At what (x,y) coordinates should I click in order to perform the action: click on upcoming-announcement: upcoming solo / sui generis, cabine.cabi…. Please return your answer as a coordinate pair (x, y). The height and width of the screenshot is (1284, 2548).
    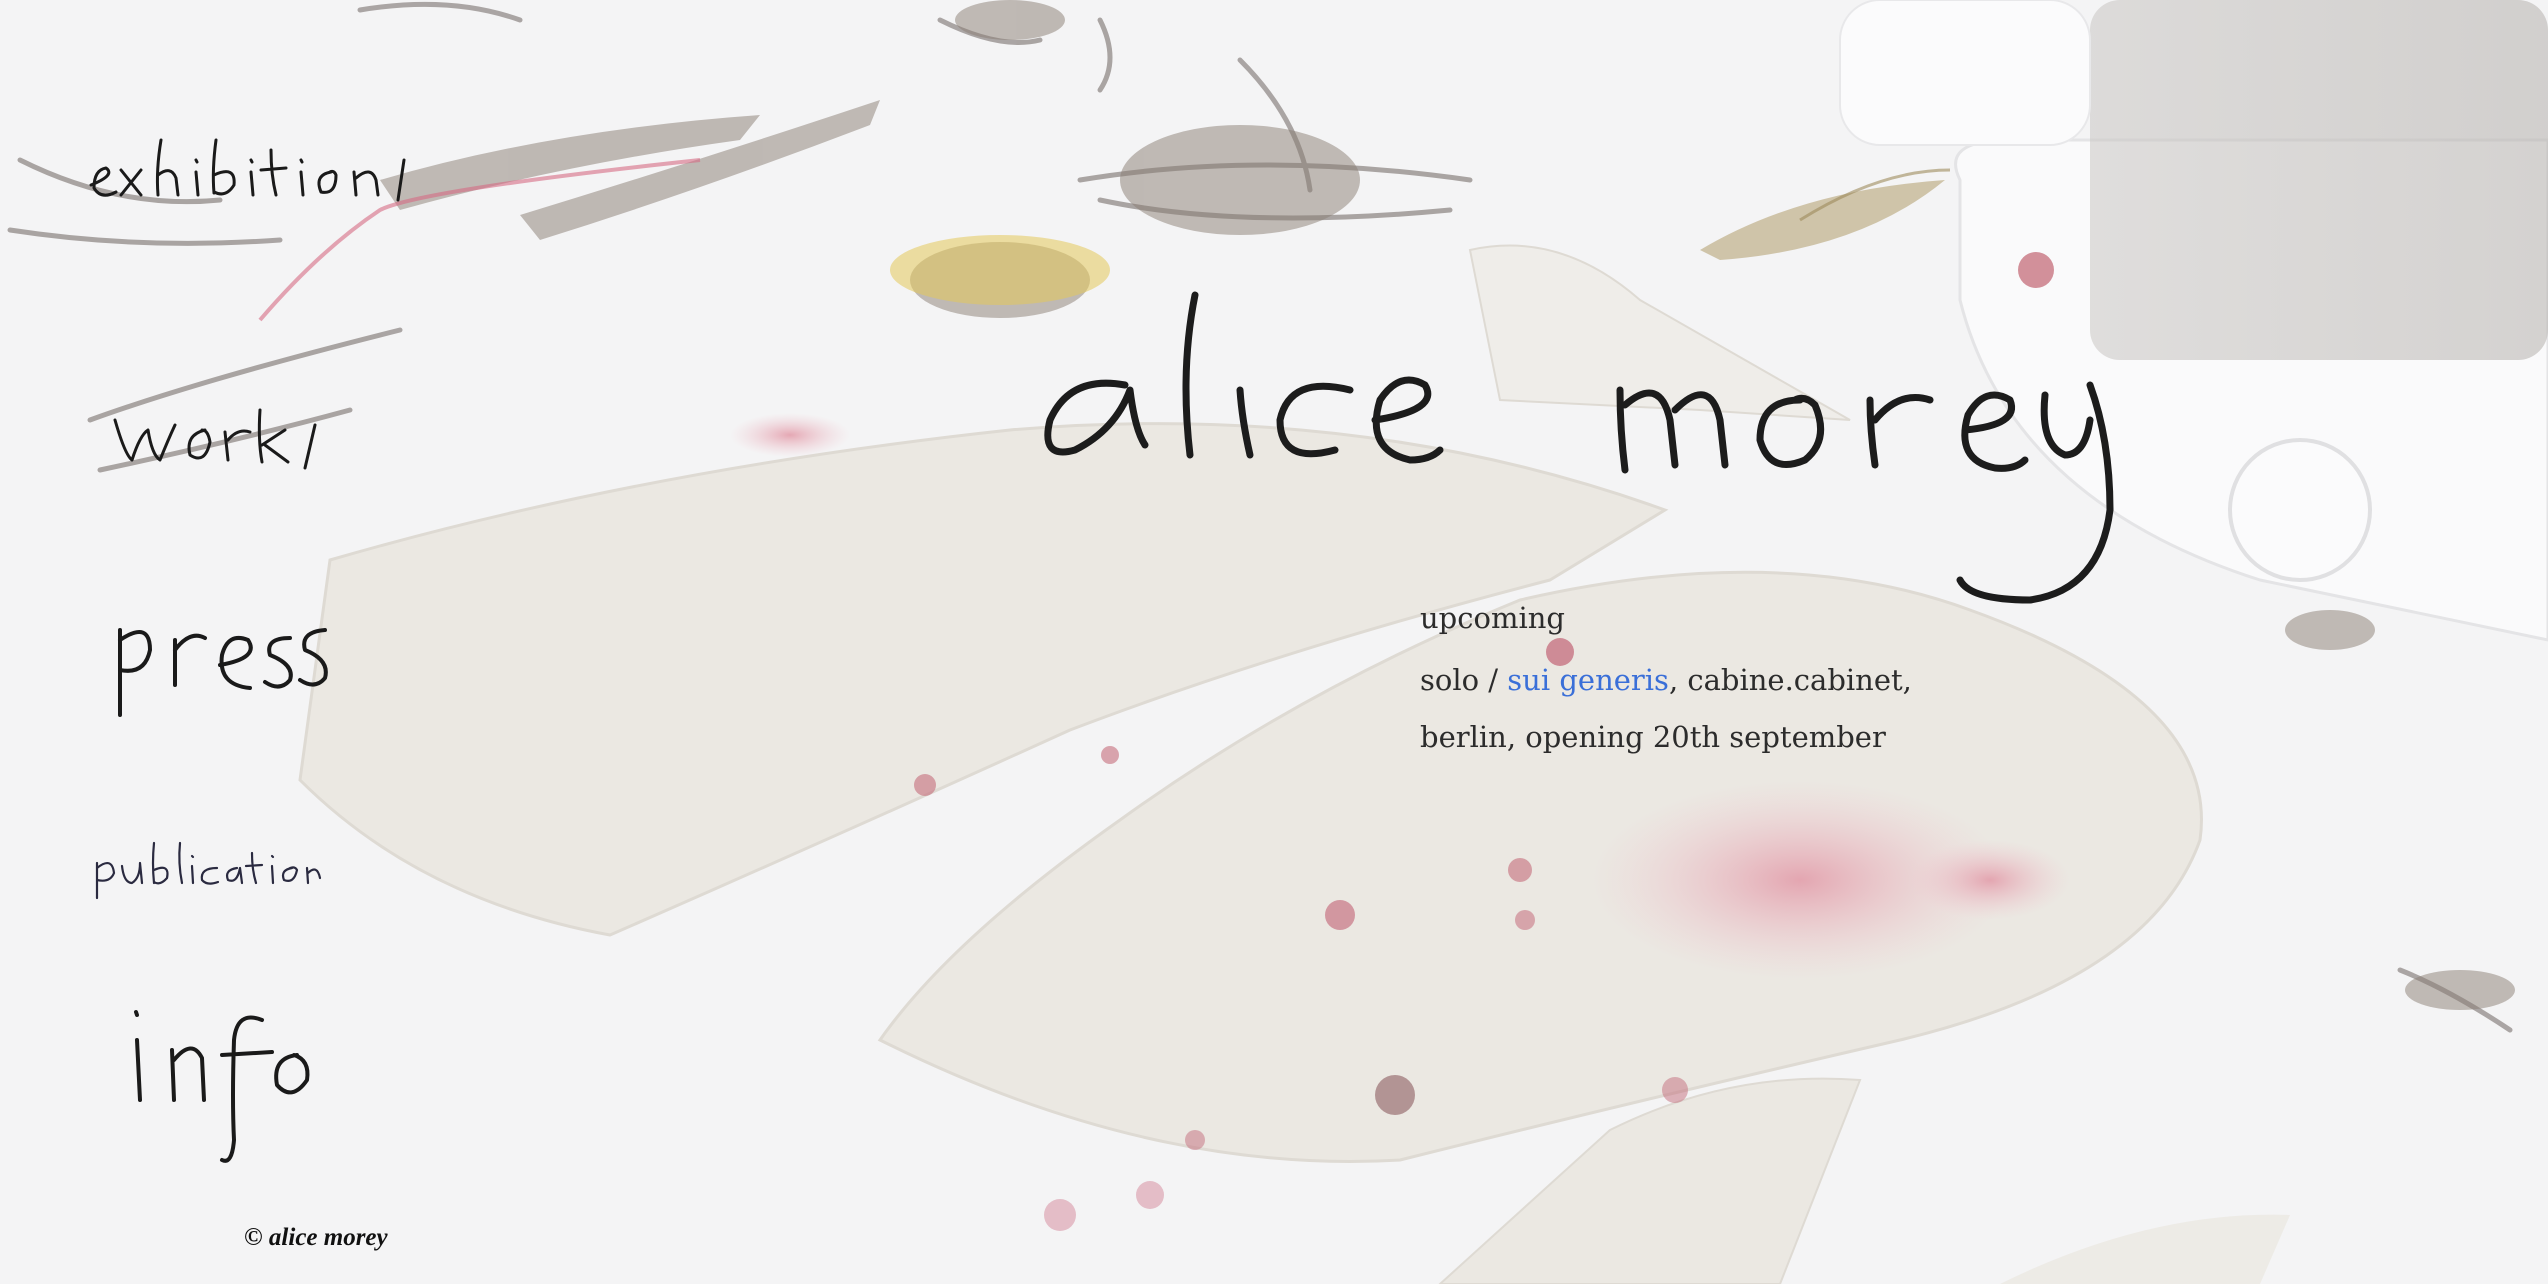
    Looking at the image, I should click on (1730, 683).